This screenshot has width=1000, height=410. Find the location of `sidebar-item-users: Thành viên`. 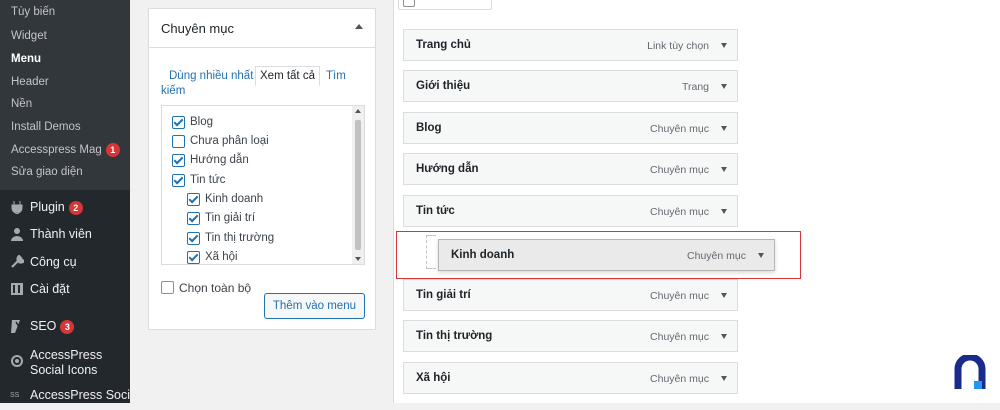

sidebar-item-users: Thành viên is located at coordinates (65, 235).